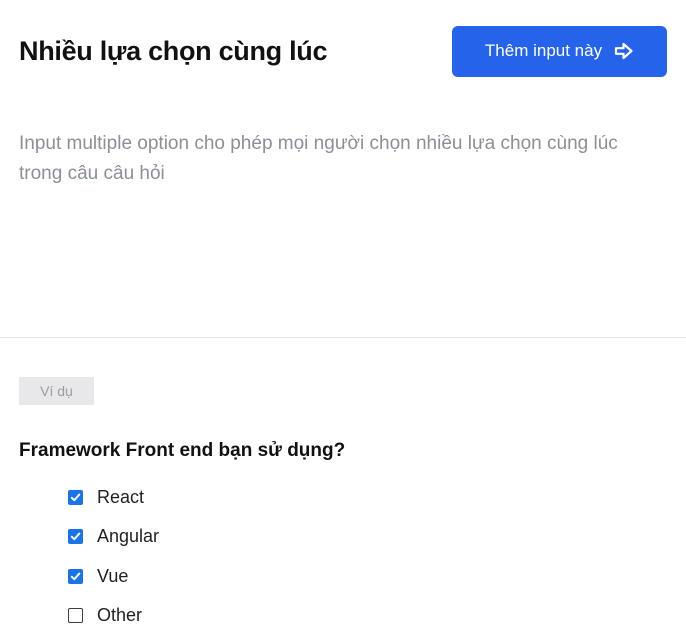  I want to click on divider, so click(343, 337).